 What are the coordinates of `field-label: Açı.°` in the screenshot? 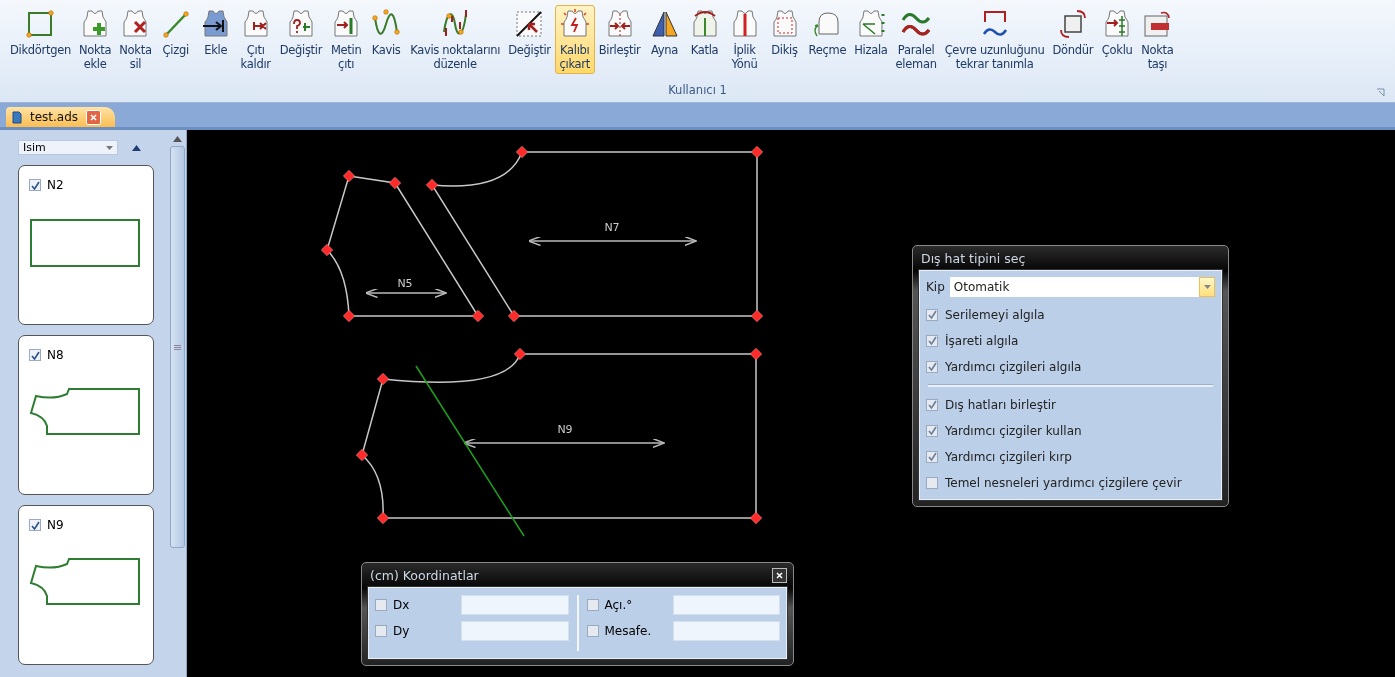 It's located at (619, 605).